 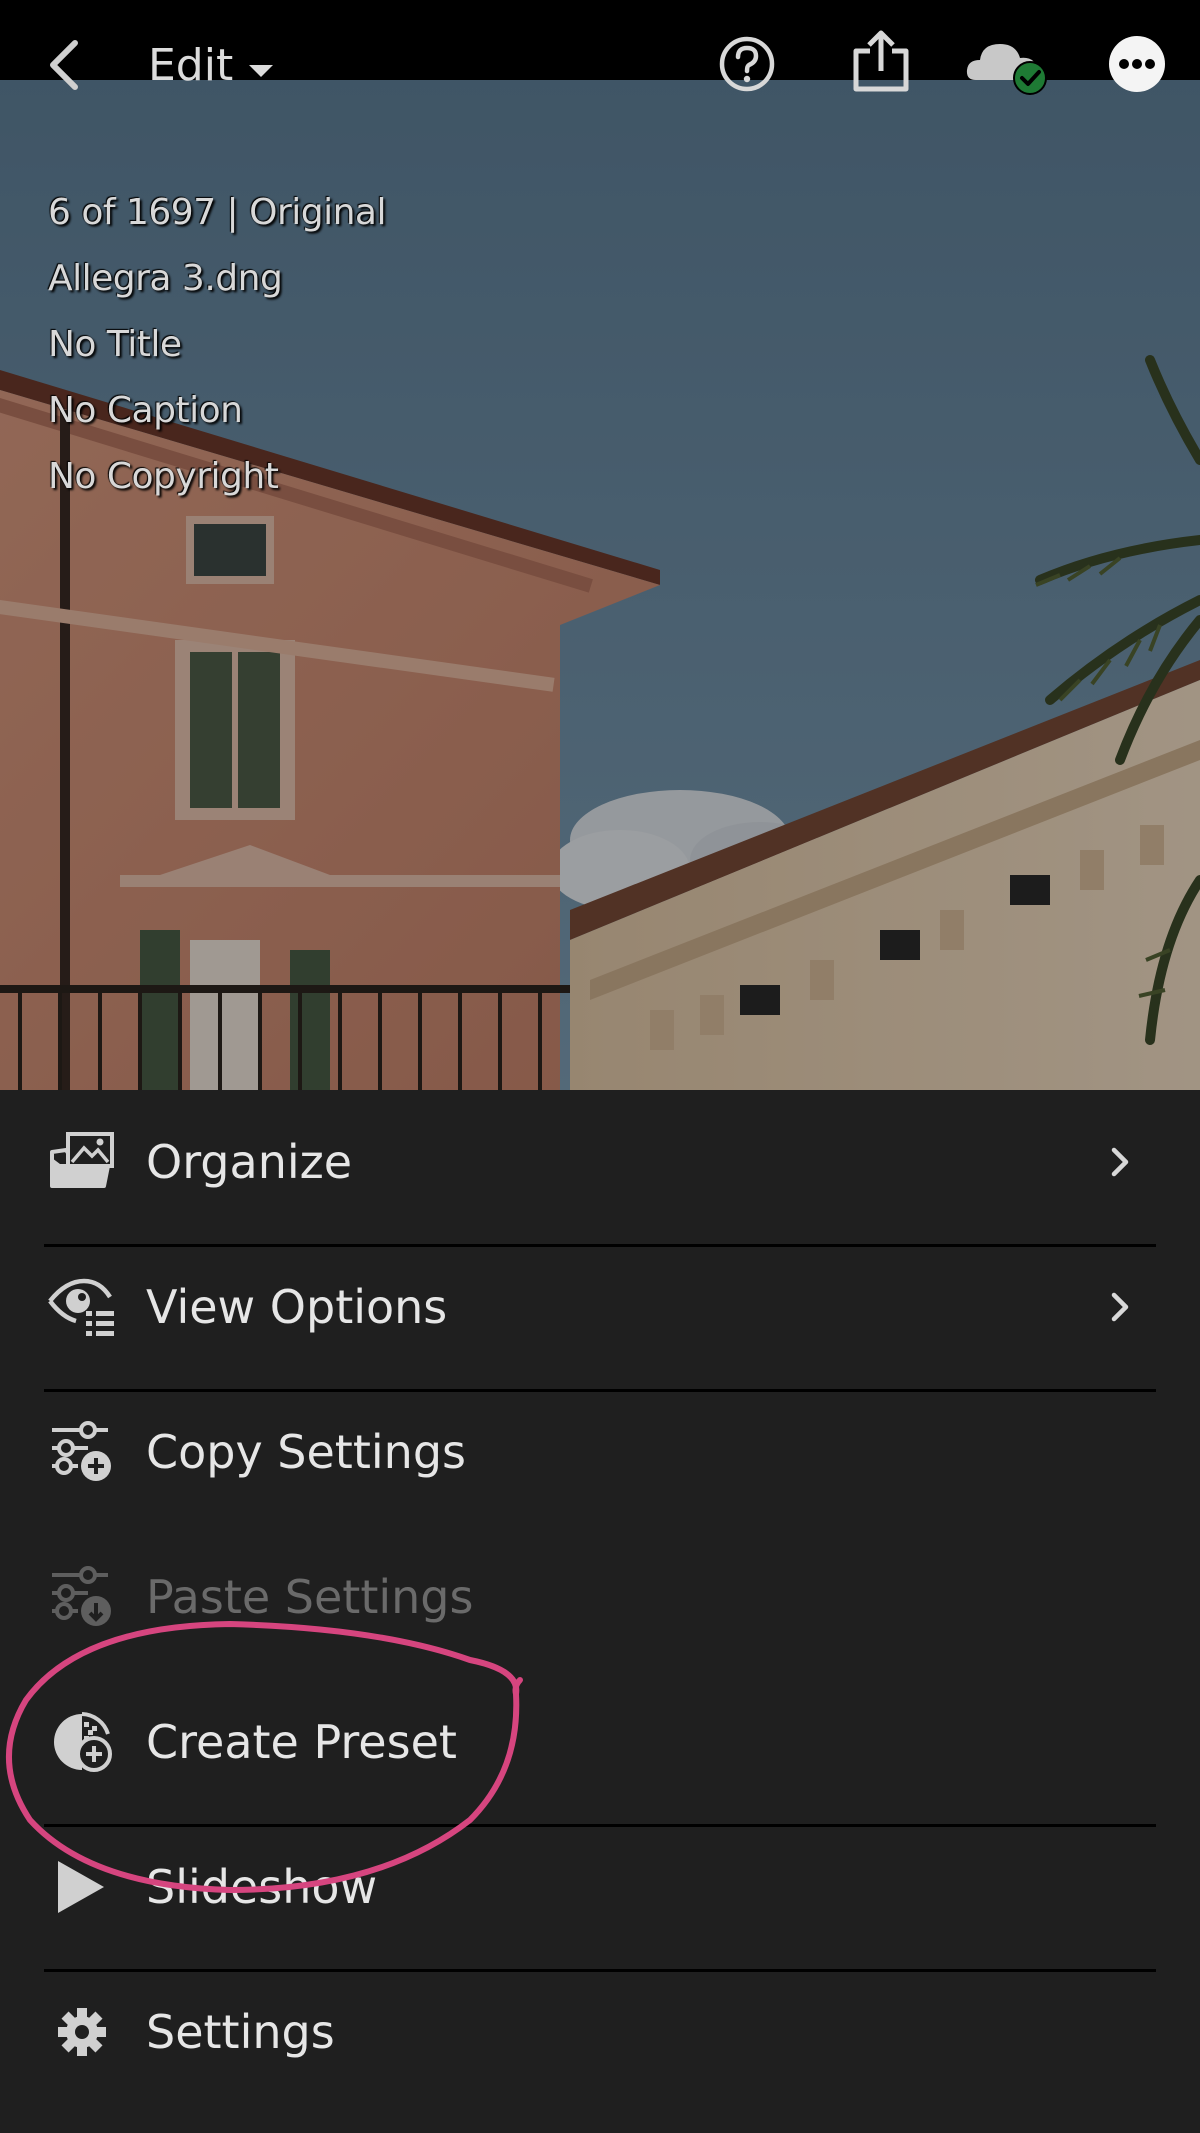 I want to click on menu-item-copy-settings: Copy Settings, so click(x=600, y=1452).